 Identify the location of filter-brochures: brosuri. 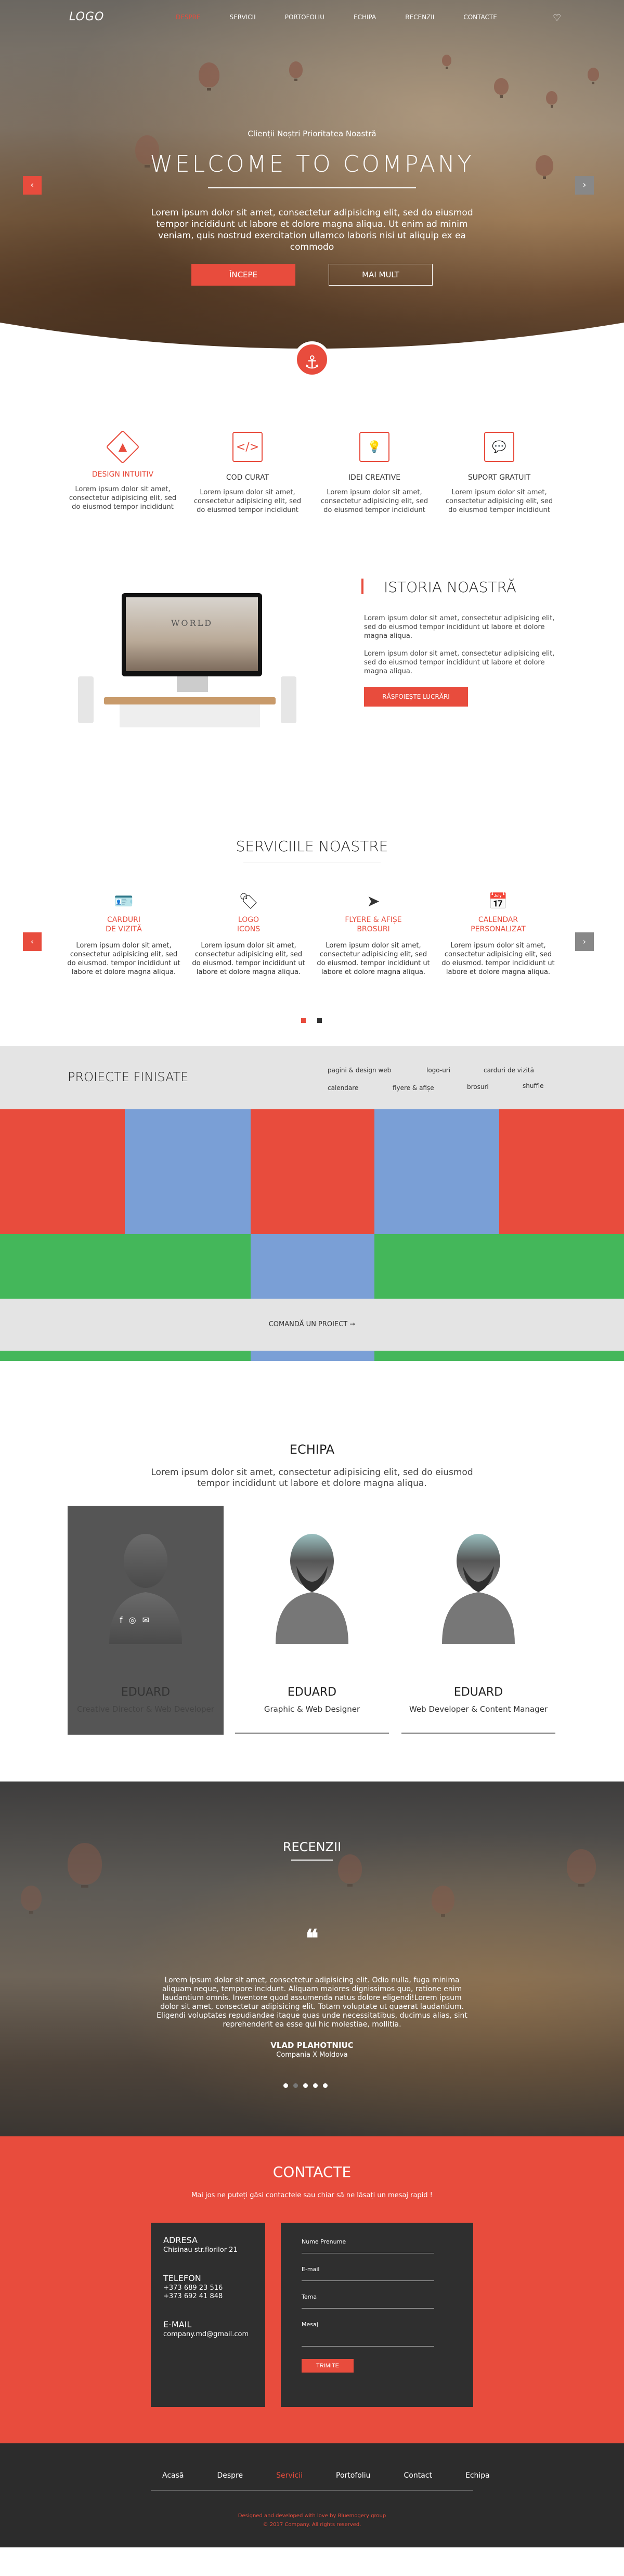
(478, 1087).